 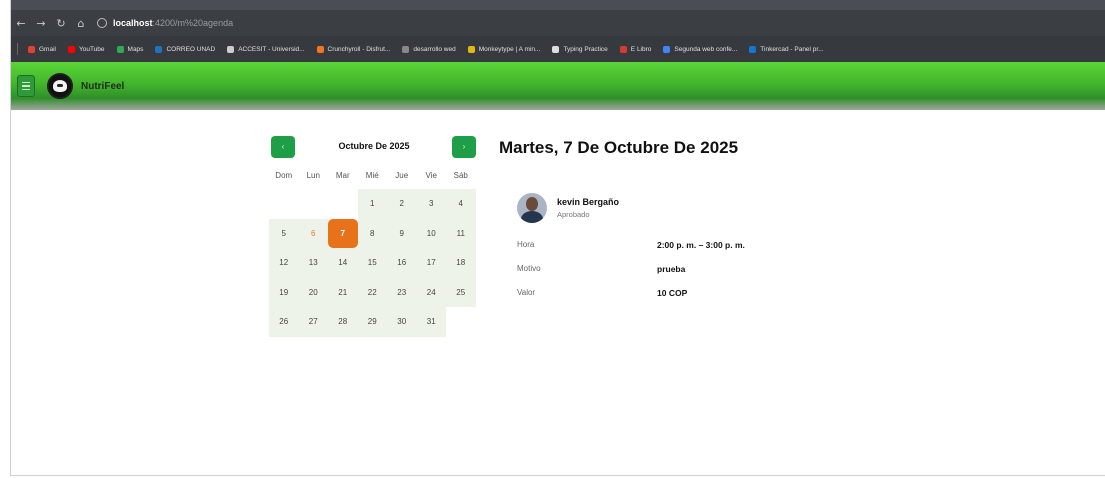 What do you see at coordinates (135, 49) in the screenshot?
I see `bookmark-label: Maps` at bounding box center [135, 49].